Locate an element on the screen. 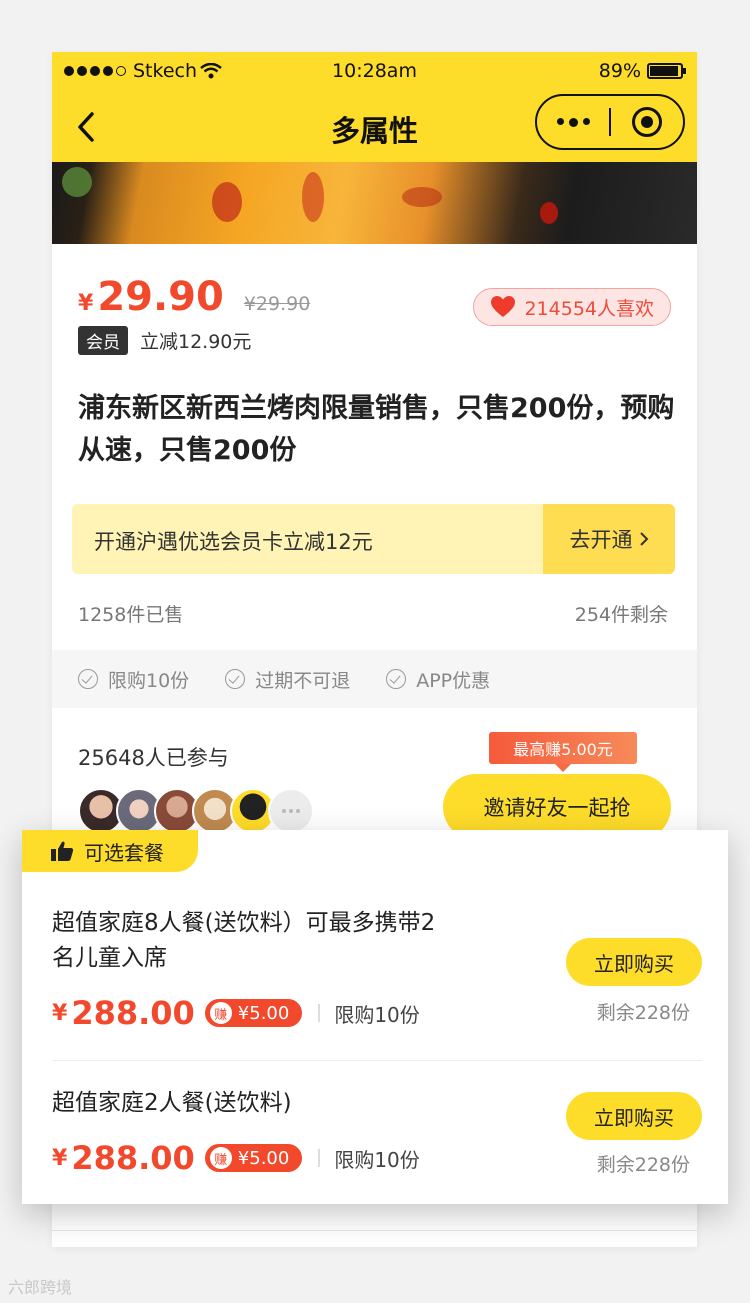 This screenshot has height=1303, width=750. package-name: 超值家庭8人餐(送饮料）可最多携带2名儿童入席 is located at coordinates (244, 940).